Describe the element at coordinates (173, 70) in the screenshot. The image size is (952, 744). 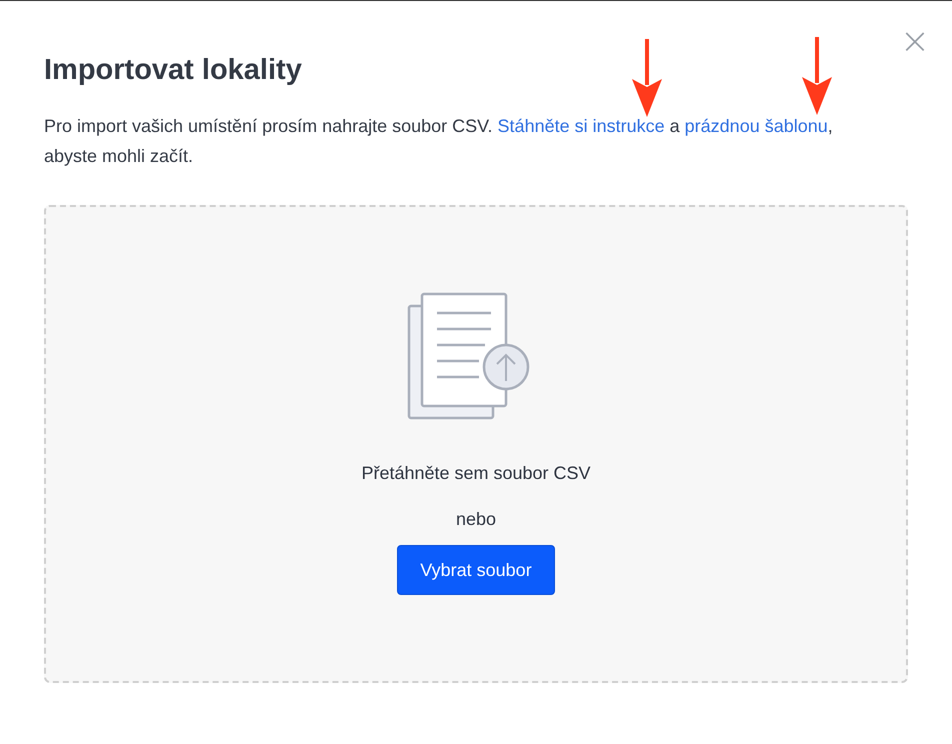
I see `dialog-title: Importovat lokality` at that location.